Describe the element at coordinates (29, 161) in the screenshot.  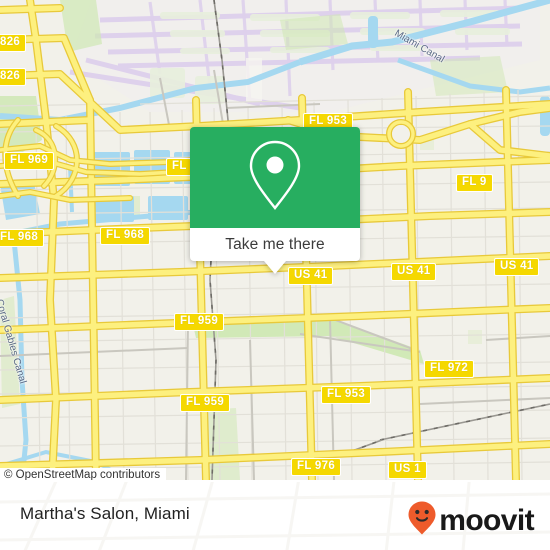
I see `road-shield: FL 969` at that location.